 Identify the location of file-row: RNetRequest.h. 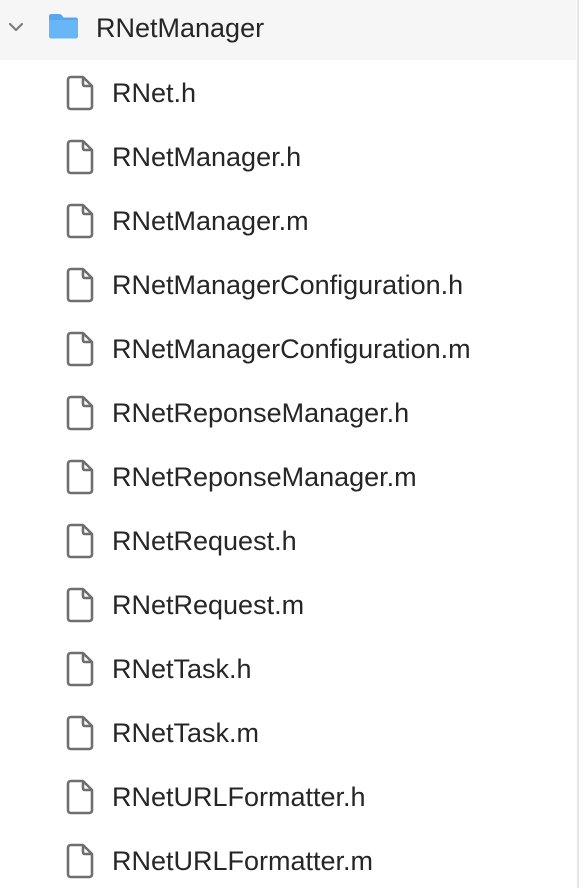
(288, 541).